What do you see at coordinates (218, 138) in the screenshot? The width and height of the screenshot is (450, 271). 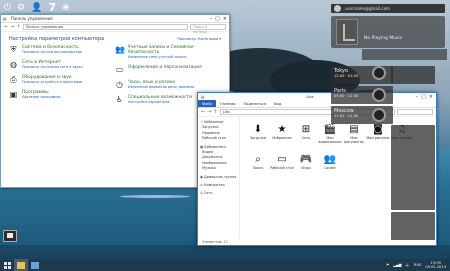 I see `sidebar-item: Рабочий стол` at bounding box center [218, 138].